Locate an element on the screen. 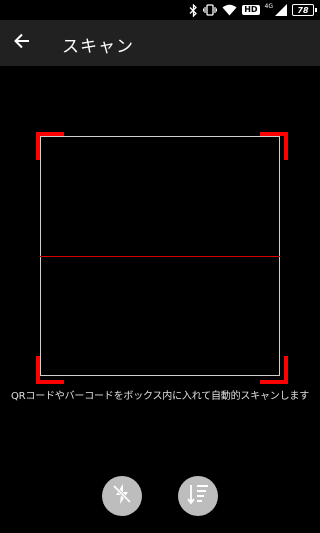  scan-hint-text: QRコードやバーコードをボックス内に入れて自動的スキャンします is located at coordinates (160, 396).